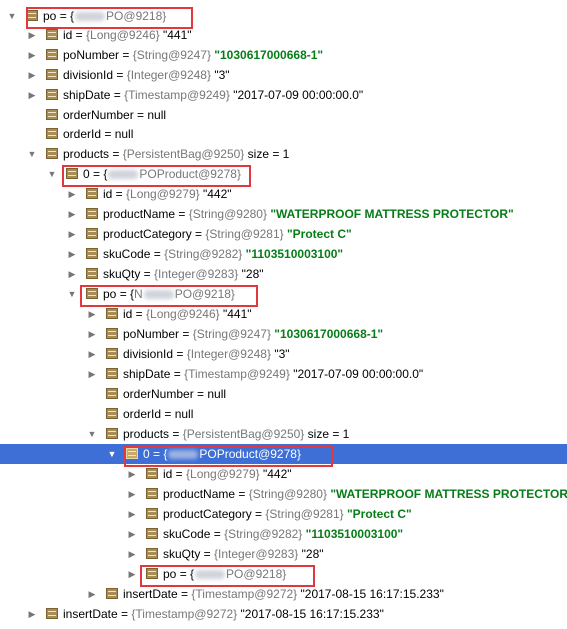 The image size is (567, 629). Describe the element at coordinates (224, 574) in the screenshot. I see `variable-text: po = {PO@9218}` at that location.